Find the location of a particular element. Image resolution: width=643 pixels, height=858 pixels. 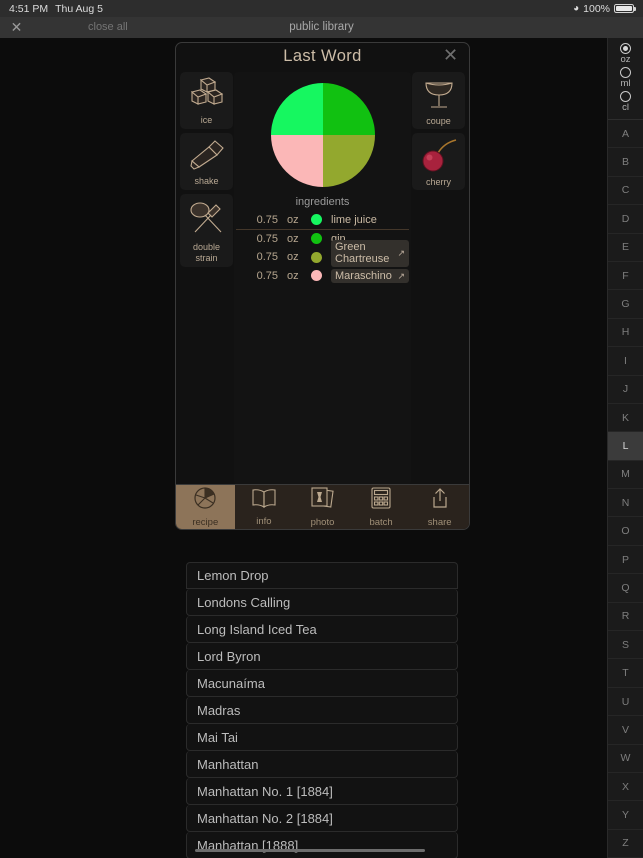

tools-column: ice shake double strain is located at coordinates (206, 171).